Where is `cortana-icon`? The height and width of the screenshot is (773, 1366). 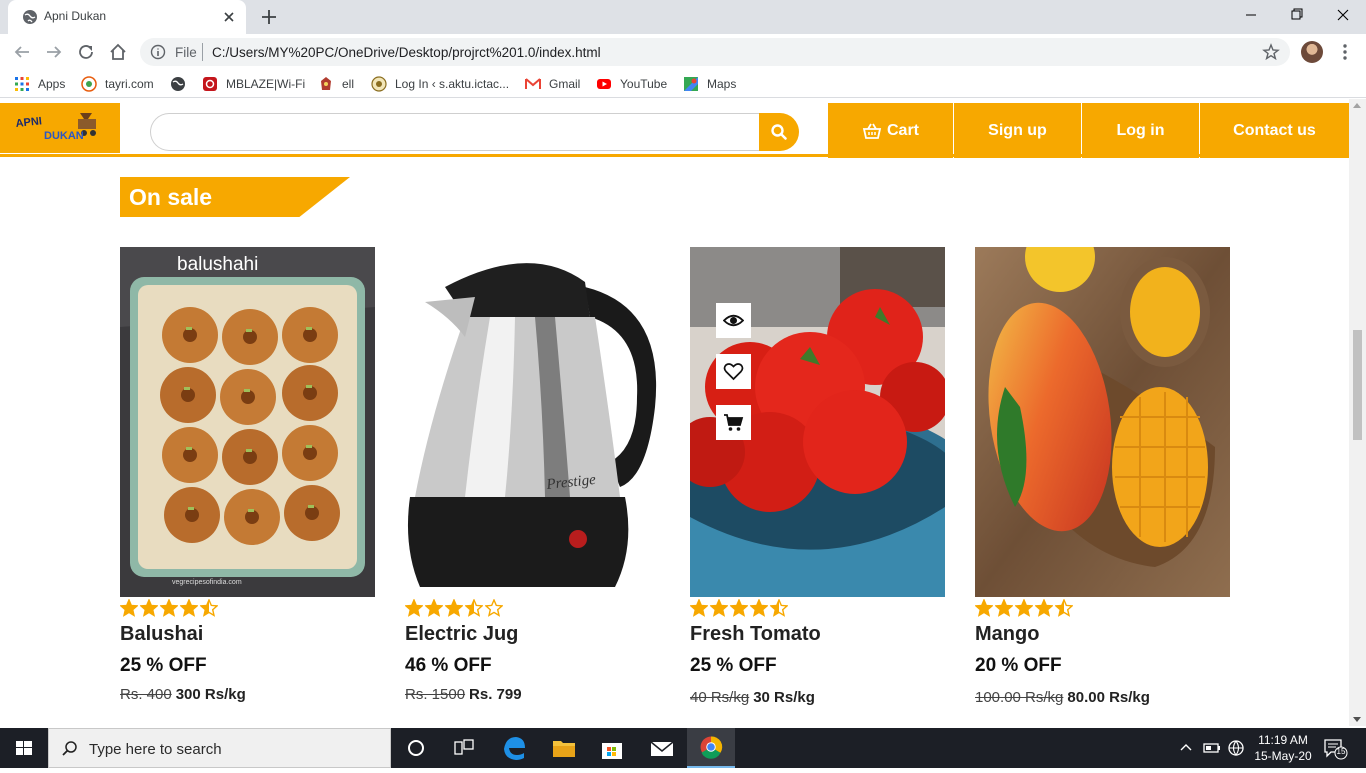
cortana-icon is located at coordinates (416, 748).